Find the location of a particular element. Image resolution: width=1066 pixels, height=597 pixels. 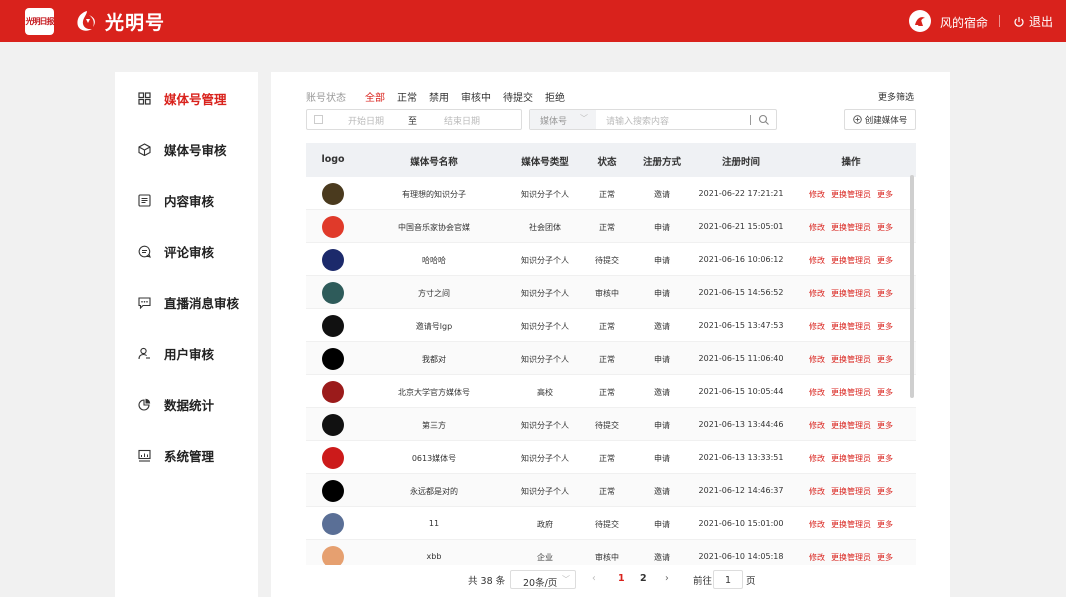

logout-button: 退出 is located at coordinates (1033, 21).